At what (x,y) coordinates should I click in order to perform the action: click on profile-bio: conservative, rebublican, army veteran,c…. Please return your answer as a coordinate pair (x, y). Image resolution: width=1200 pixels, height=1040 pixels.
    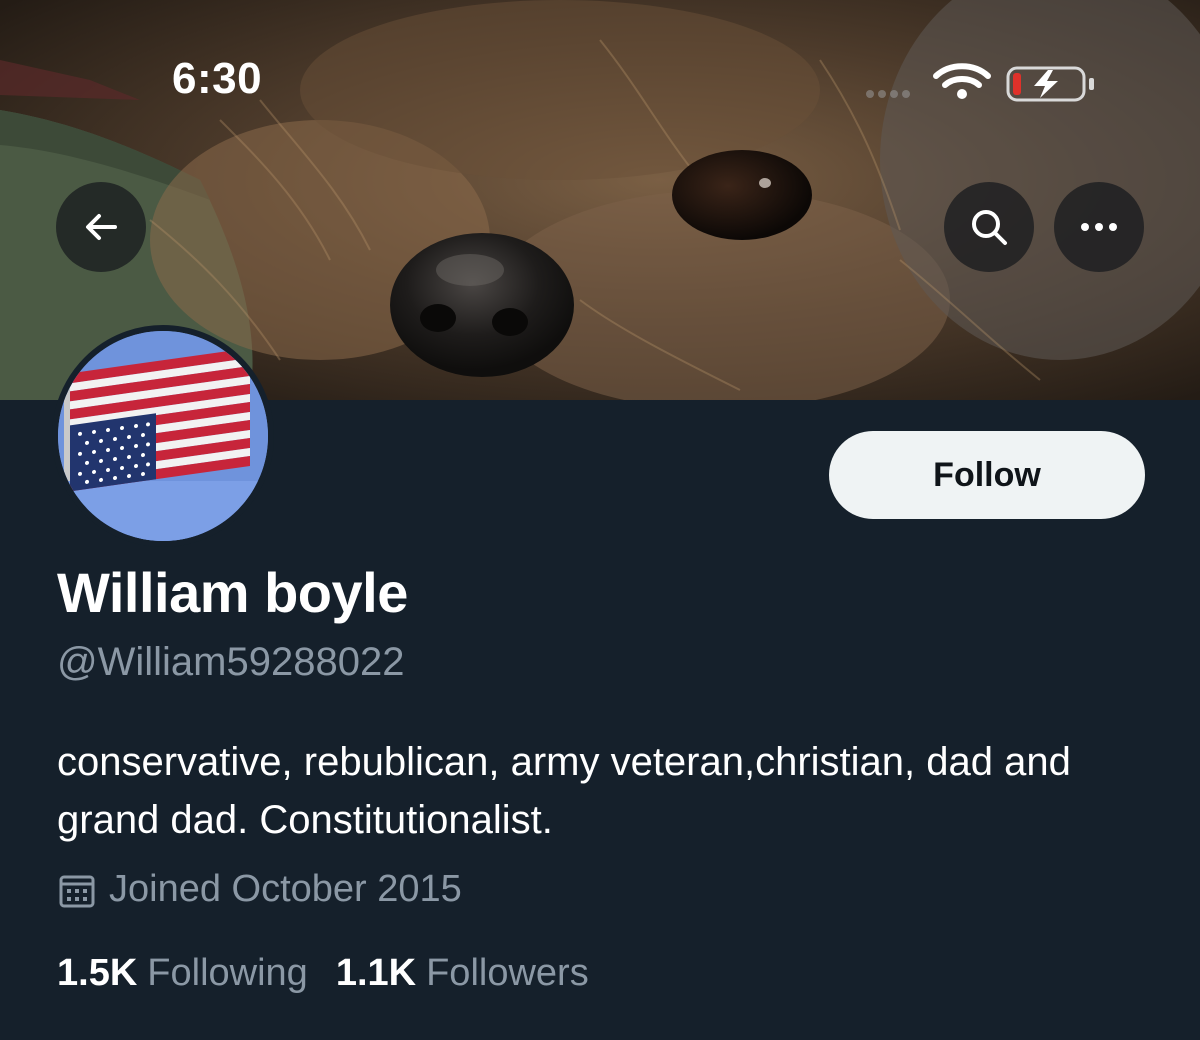
    Looking at the image, I should click on (564, 791).